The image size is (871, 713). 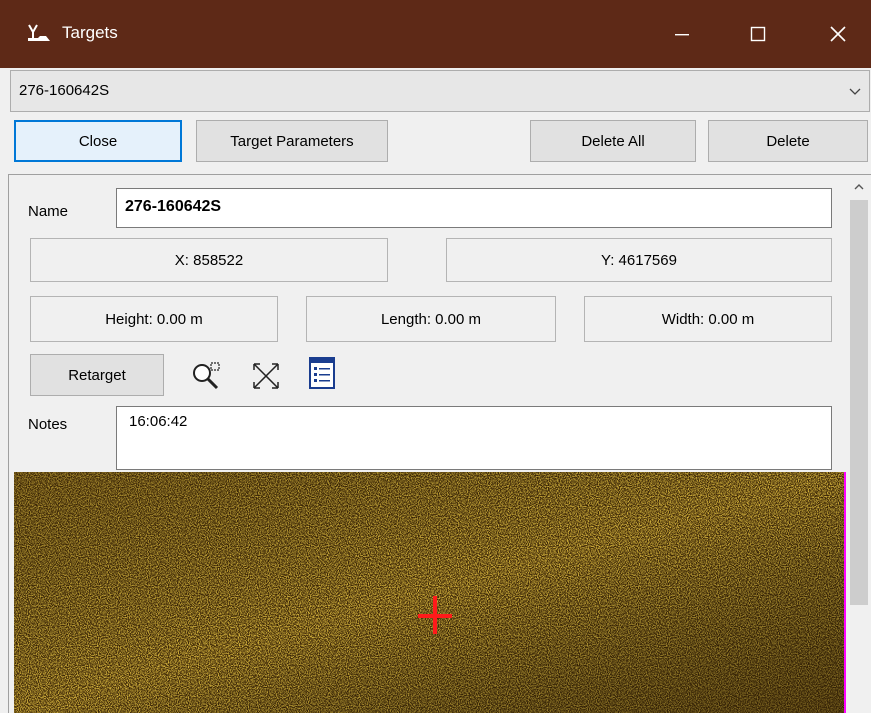 What do you see at coordinates (48, 211) in the screenshot?
I see `name-label: Name` at bounding box center [48, 211].